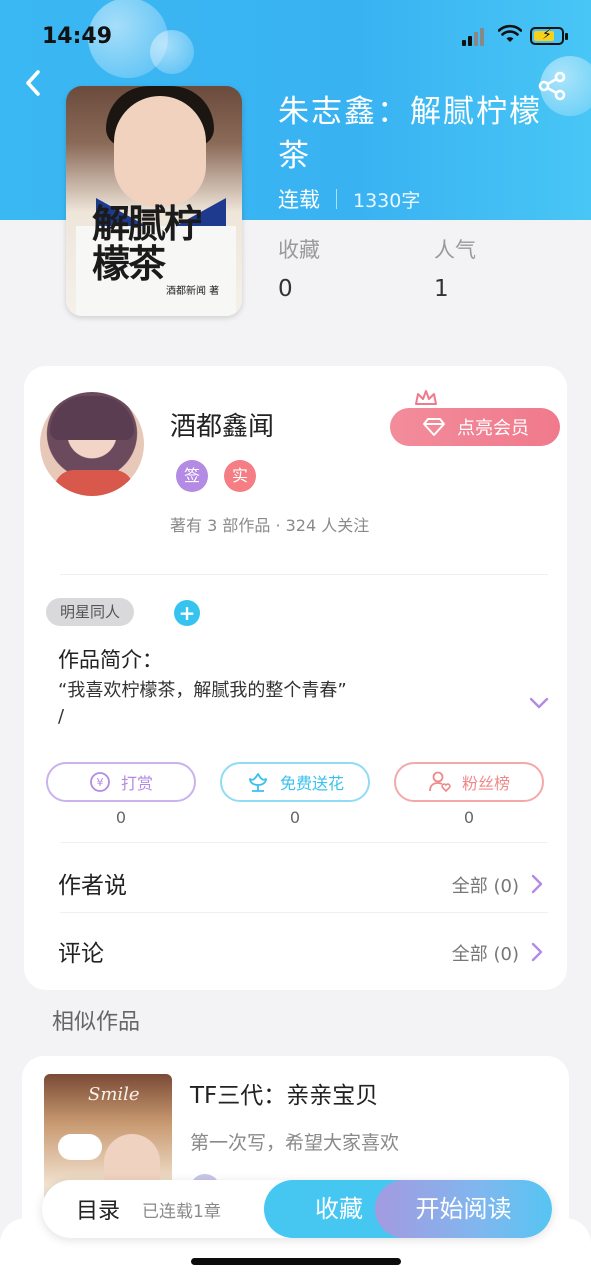 This screenshot has width=591, height=1280. What do you see at coordinates (485, 783) in the screenshot?
I see `fan-rank-label: 粉丝榜` at bounding box center [485, 783].